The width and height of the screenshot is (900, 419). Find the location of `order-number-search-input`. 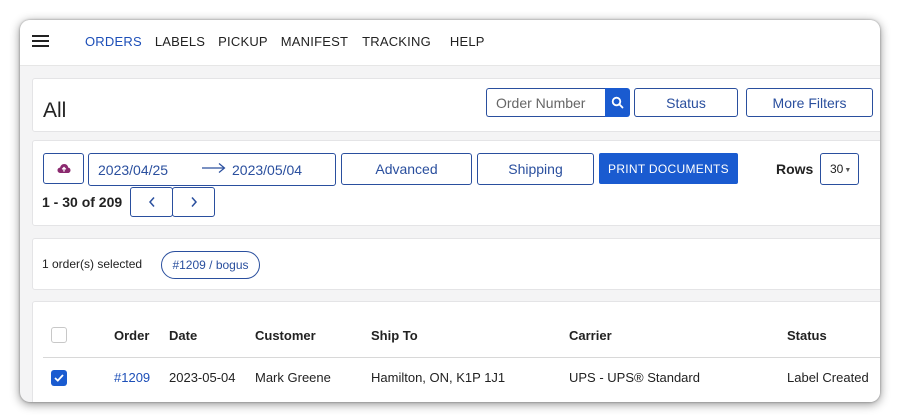

order-number-search-input is located at coordinates (546, 102).